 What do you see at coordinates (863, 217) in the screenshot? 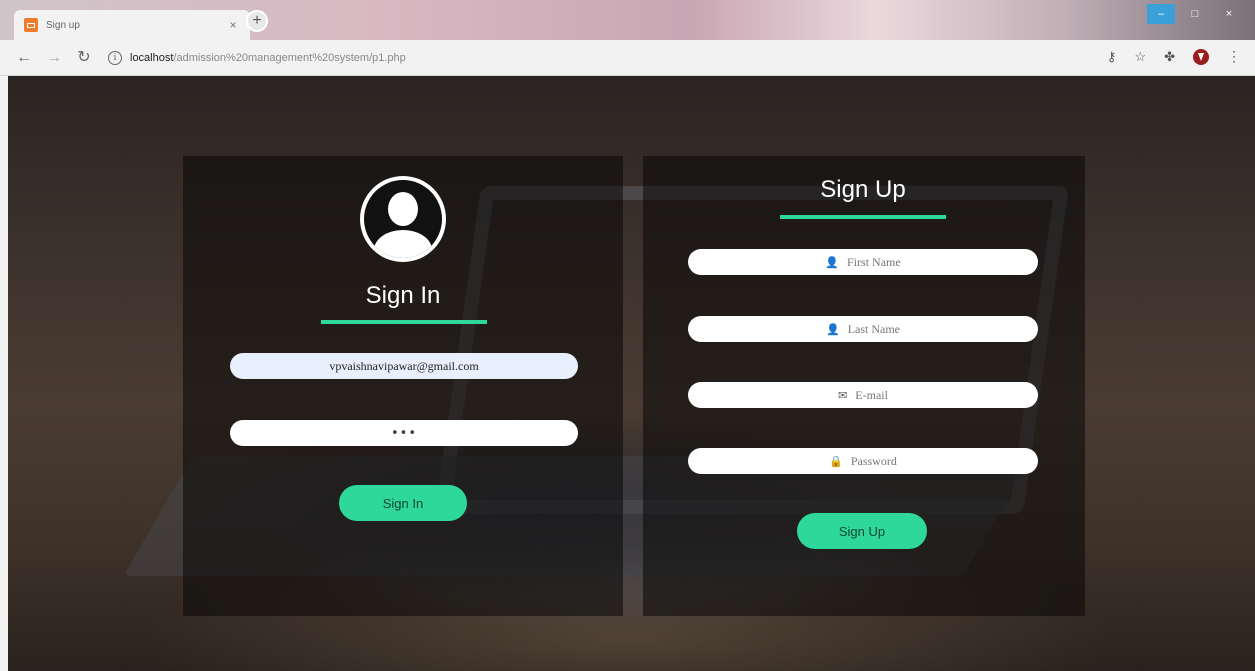
I see `sign-up-underline` at bounding box center [863, 217].